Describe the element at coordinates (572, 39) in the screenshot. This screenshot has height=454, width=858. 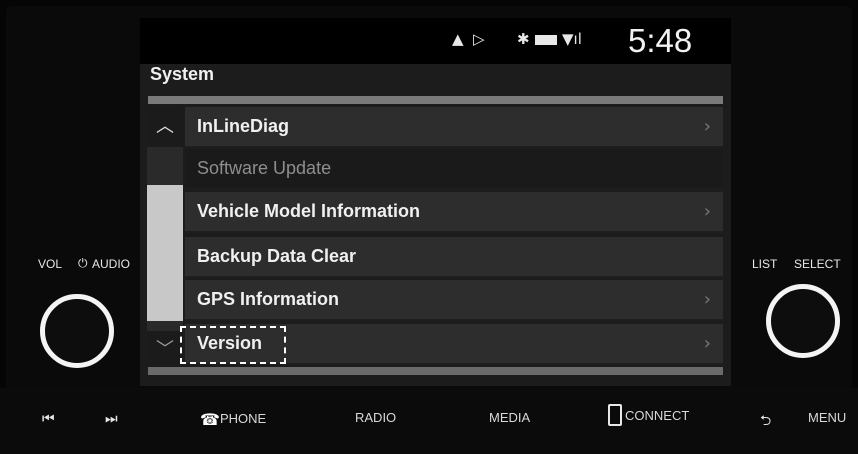
I see `signal-icon: ▼ıl` at that location.